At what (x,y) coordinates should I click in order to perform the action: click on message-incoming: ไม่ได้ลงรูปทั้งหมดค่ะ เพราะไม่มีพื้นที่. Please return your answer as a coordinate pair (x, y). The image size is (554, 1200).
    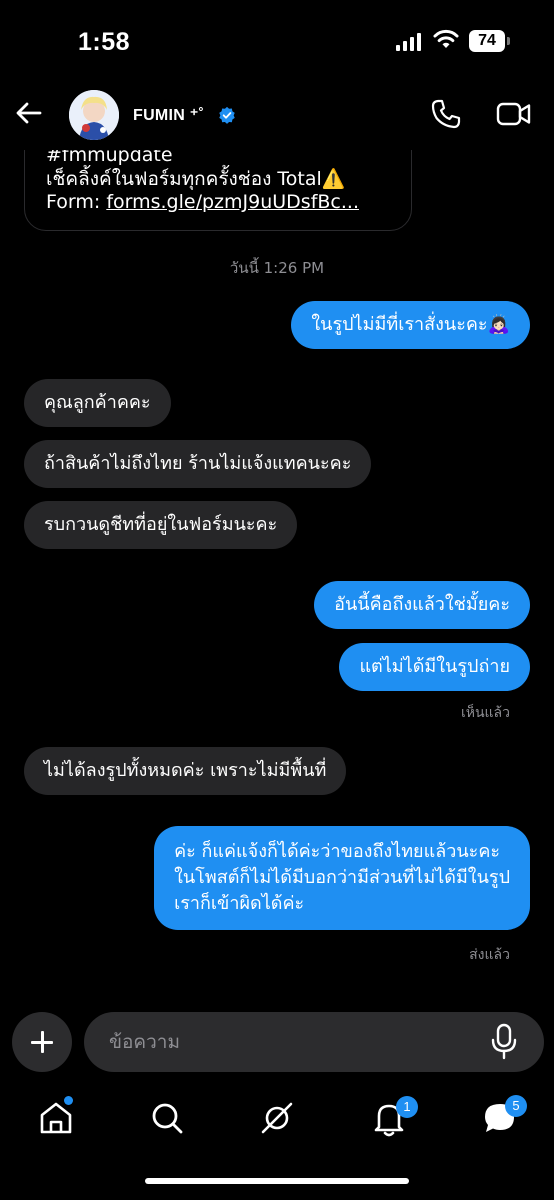
    Looking at the image, I should click on (185, 771).